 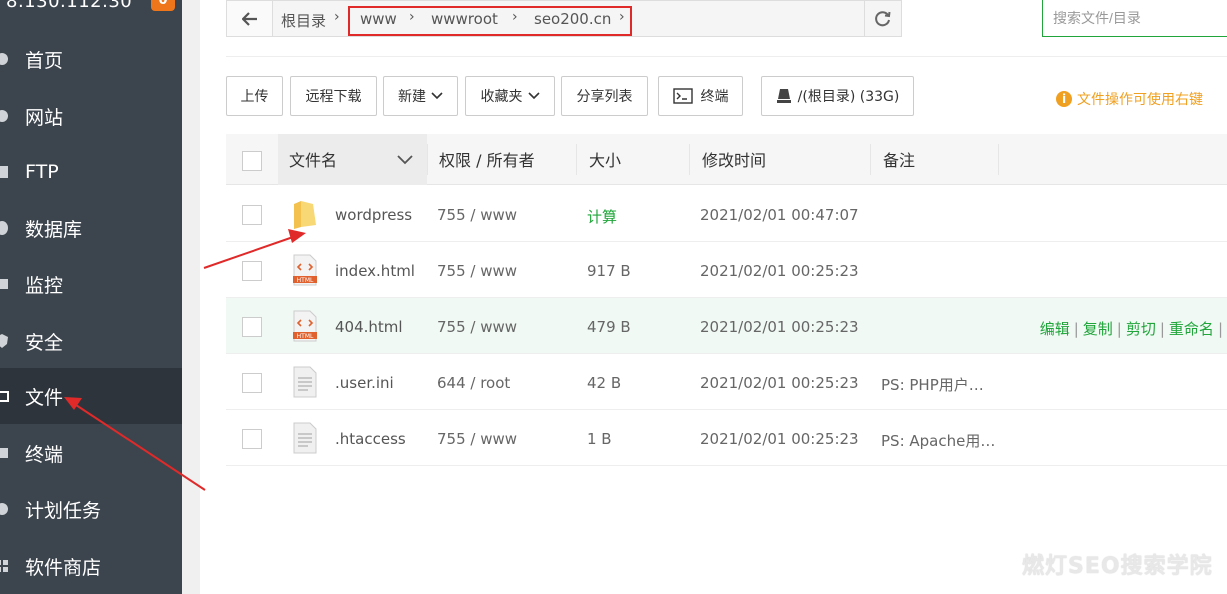 What do you see at coordinates (91, 284) in the screenshot?
I see `sidebar-item-monitor: 监控` at bounding box center [91, 284].